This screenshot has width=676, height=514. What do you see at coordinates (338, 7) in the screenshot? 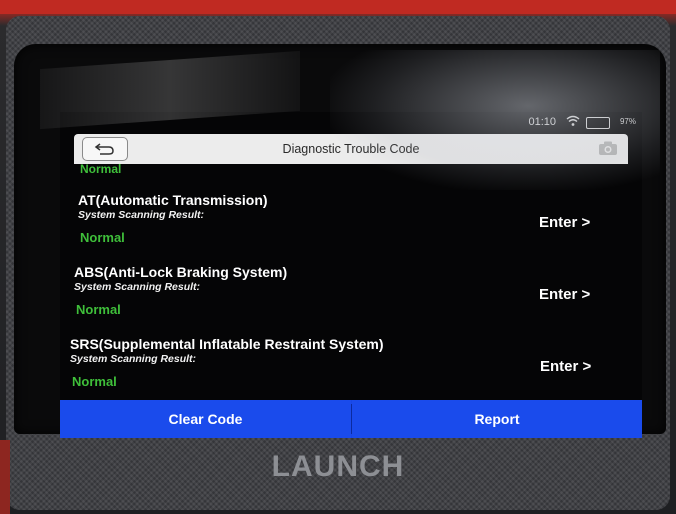
I see `device-red-trim` at bounding box center [338, 7].